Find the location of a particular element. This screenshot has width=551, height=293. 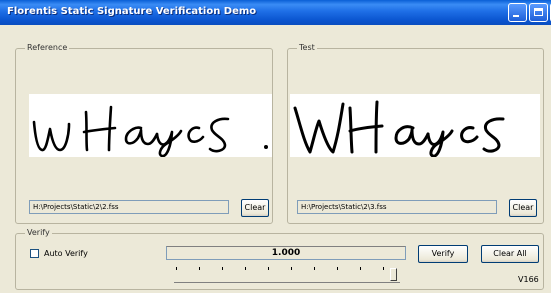

reference-signature-drawing is located at coordinates (150, 131).